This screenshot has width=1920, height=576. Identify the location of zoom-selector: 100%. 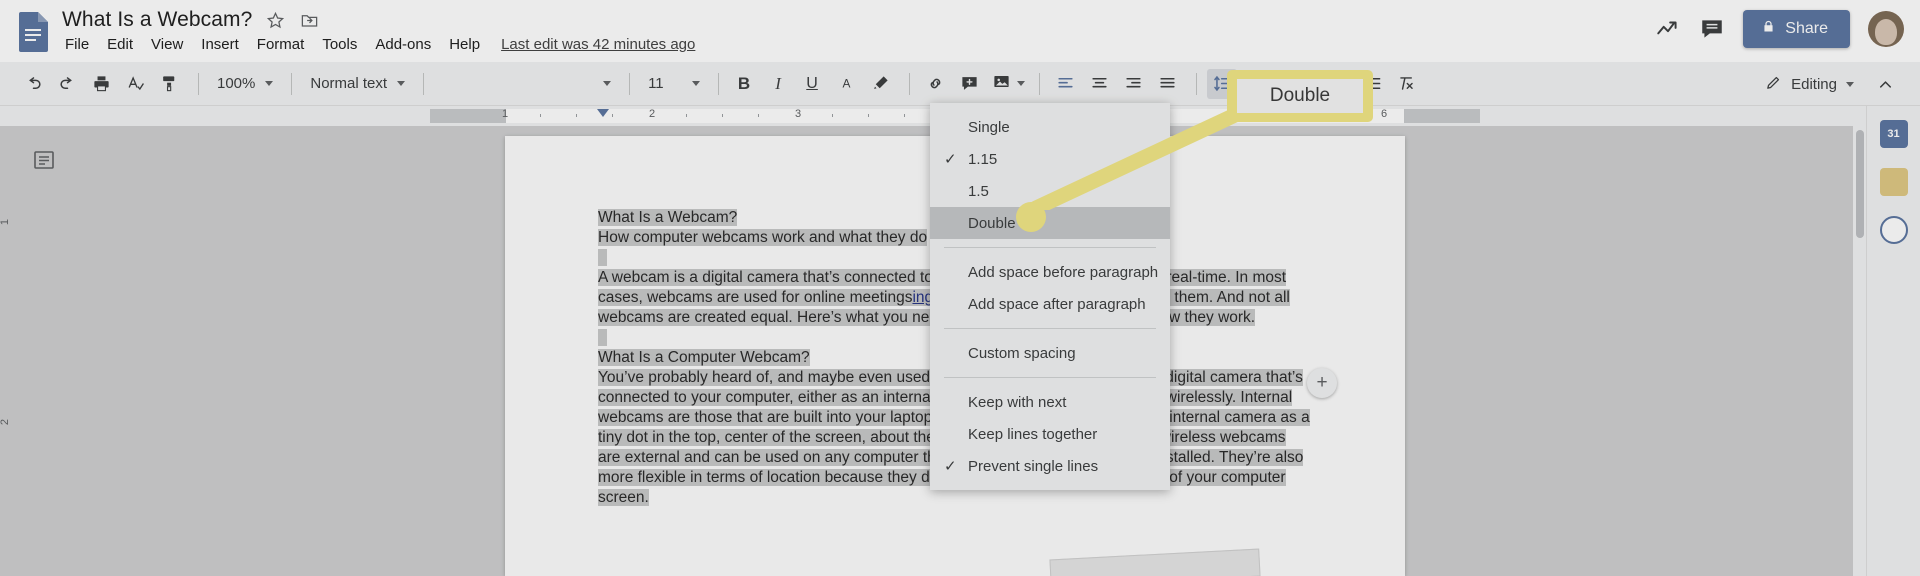
(245, 84).